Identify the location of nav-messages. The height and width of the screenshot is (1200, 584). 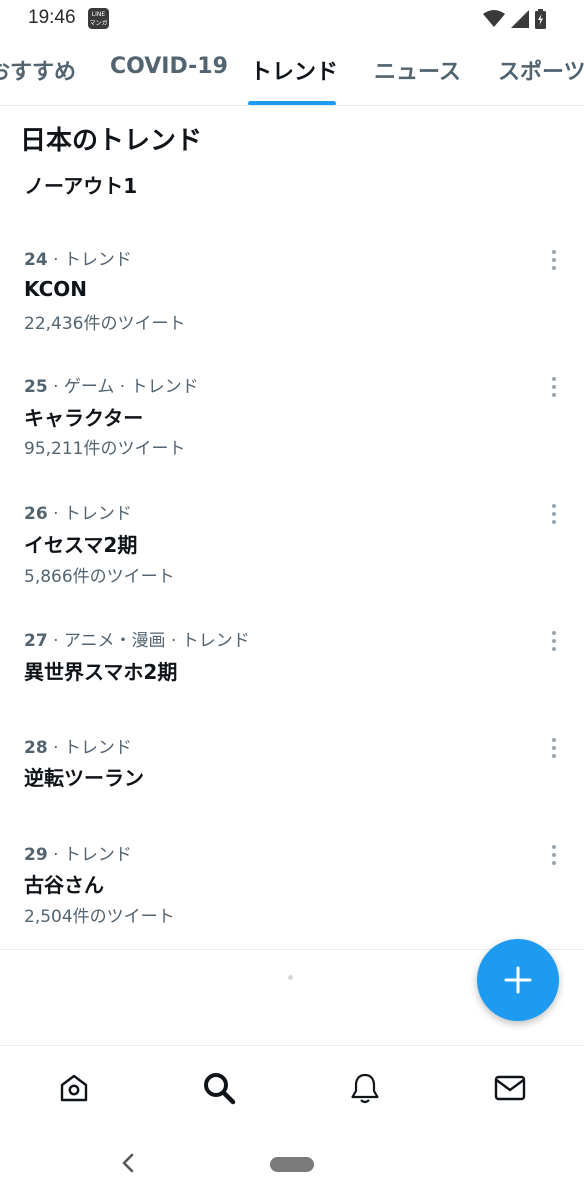
(510, 1088).